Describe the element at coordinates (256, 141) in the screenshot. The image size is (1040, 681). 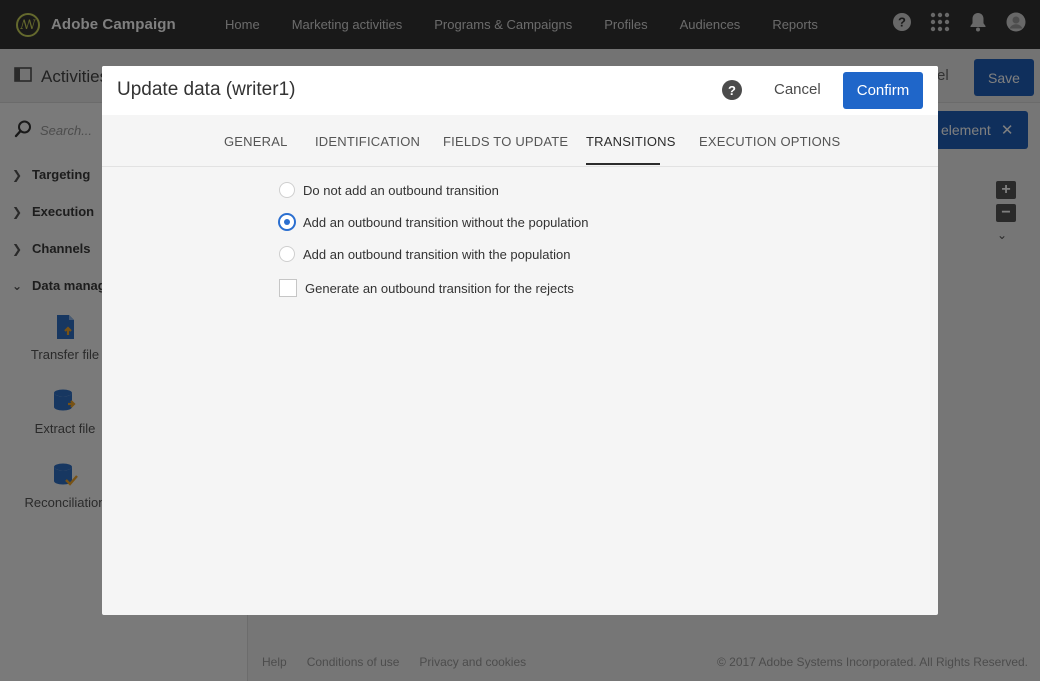
I see `tab-general: GENERAL` at that location.